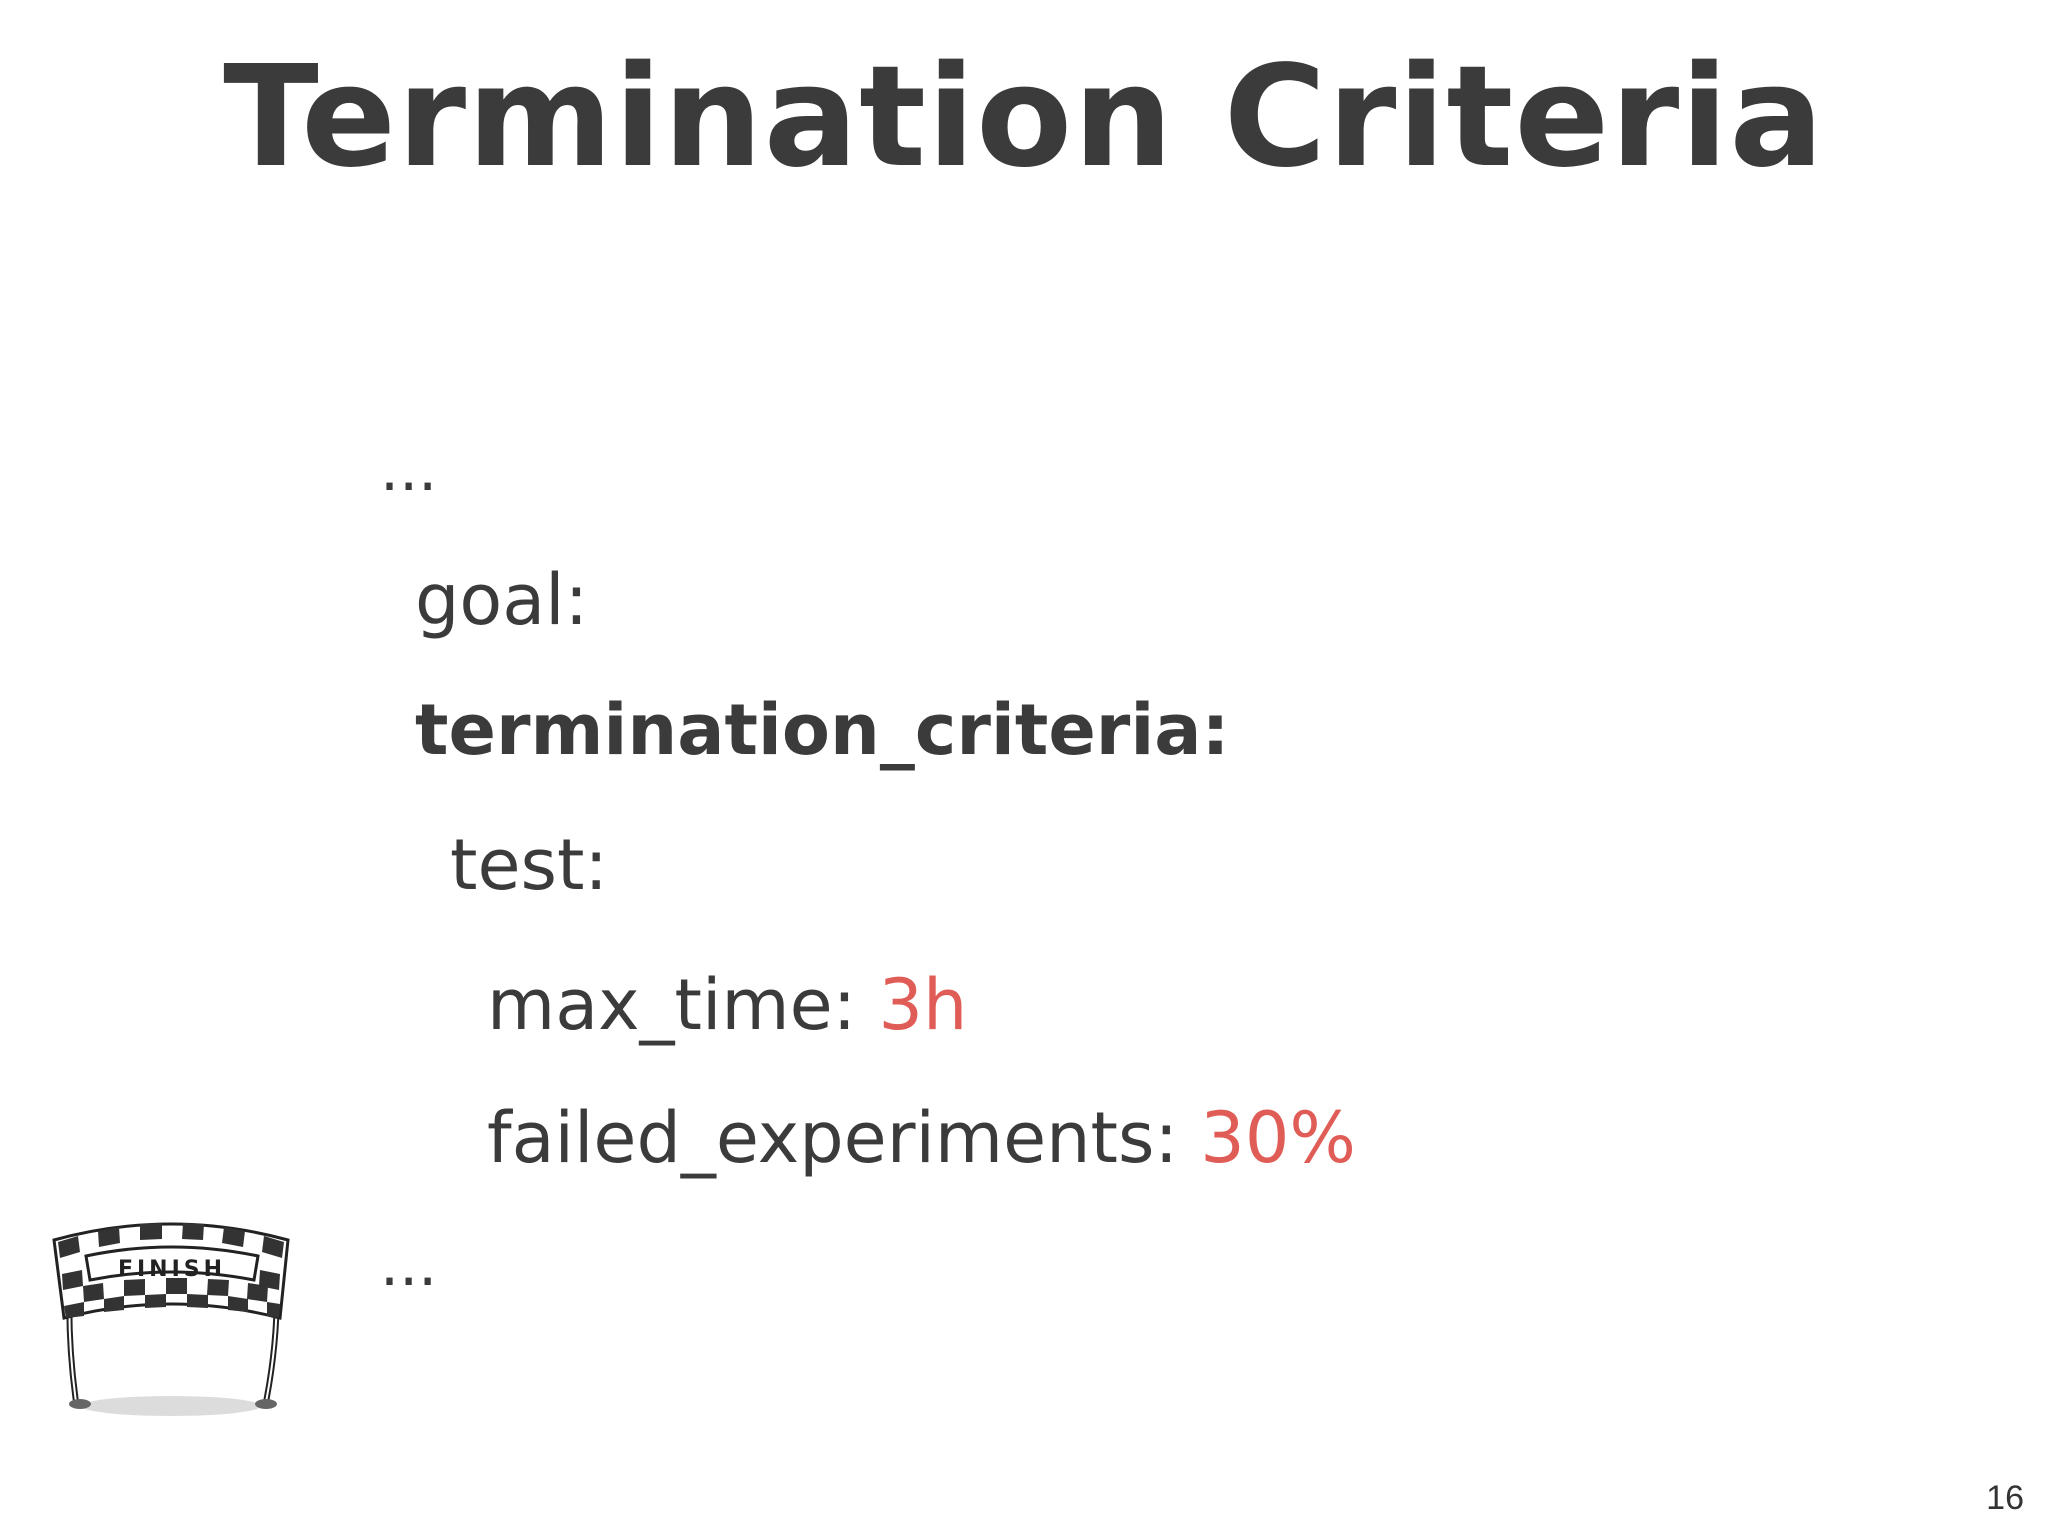 This screenshot has width=2048, height=1536. I want to click on max-time-key: max_time:, so click(683, 1005).